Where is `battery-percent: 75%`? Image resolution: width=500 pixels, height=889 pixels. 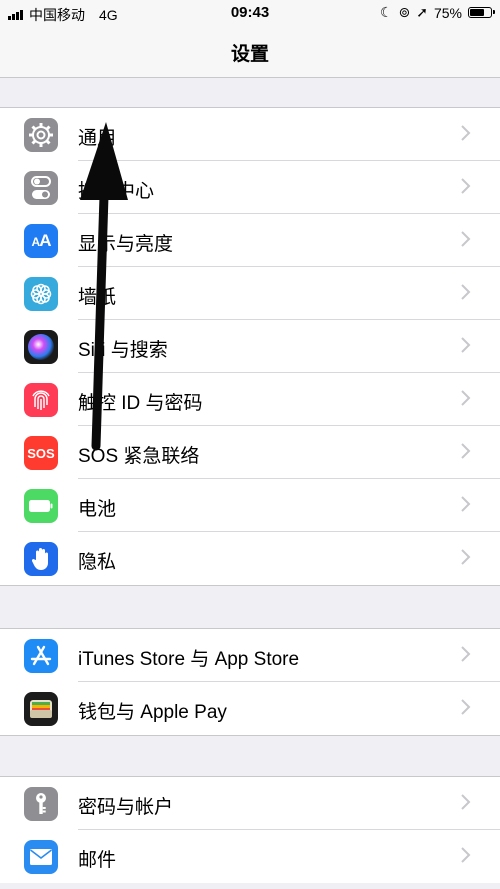
battery-percent: 75% is located at coordinates (447, 12).